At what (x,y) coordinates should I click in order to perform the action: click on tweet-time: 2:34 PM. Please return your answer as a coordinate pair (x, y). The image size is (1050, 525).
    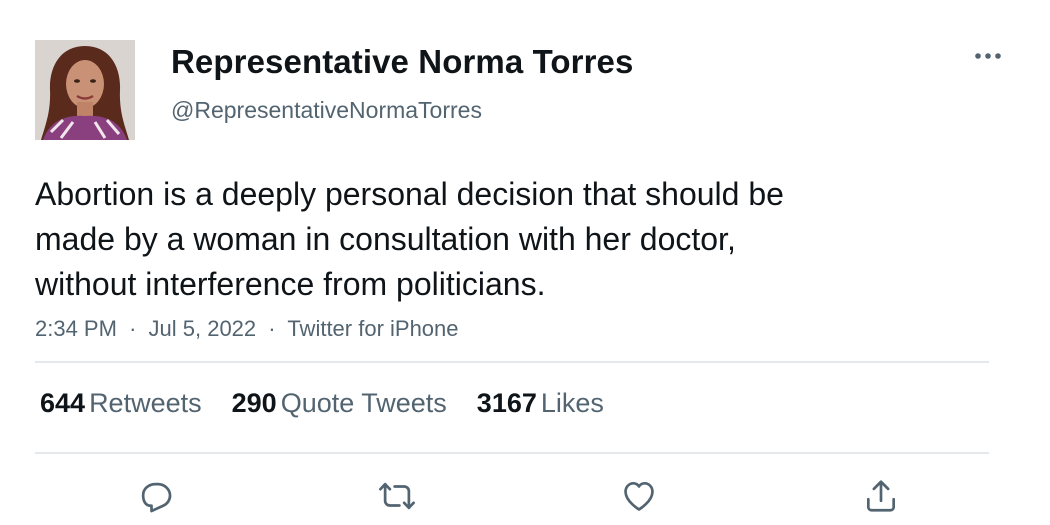
    Looking at the image, I should click on (76, 328).